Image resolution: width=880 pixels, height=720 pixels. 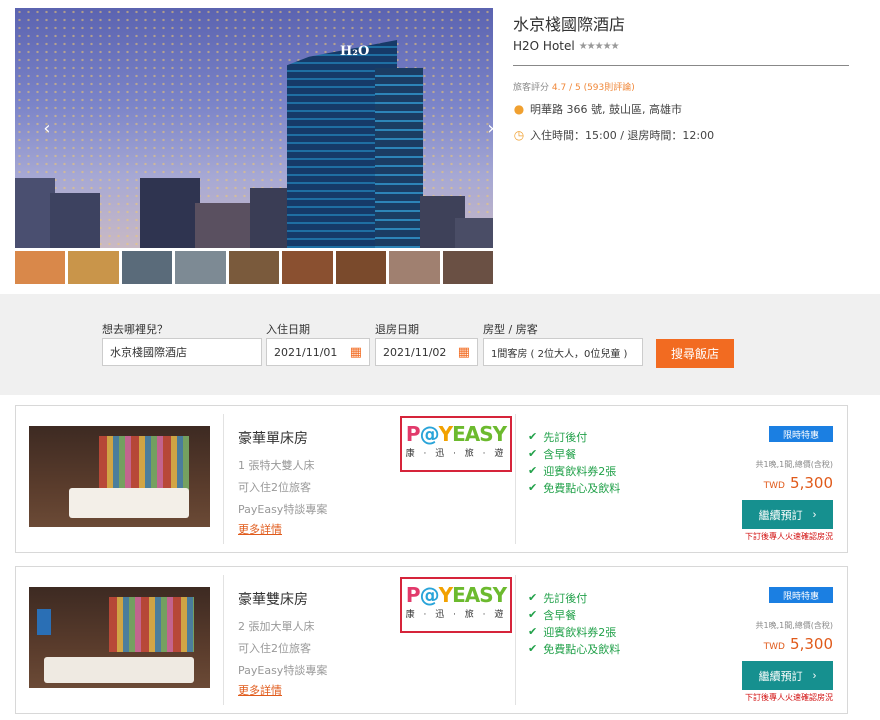 I want to click on next-photo-icon: ›, so click(x=487, y=128).